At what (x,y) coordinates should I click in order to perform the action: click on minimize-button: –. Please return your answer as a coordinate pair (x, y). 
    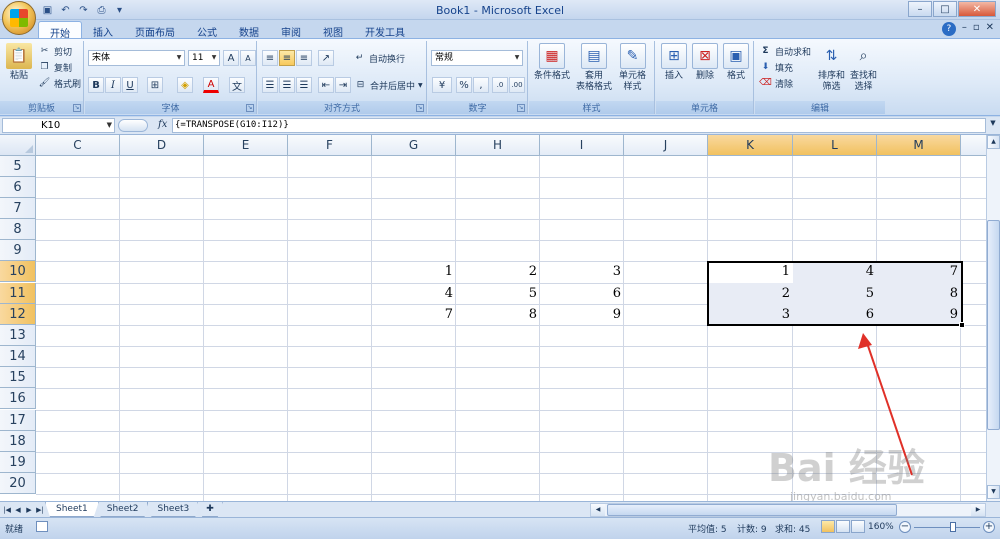
    Looking at the image, I should click on (920, 9).